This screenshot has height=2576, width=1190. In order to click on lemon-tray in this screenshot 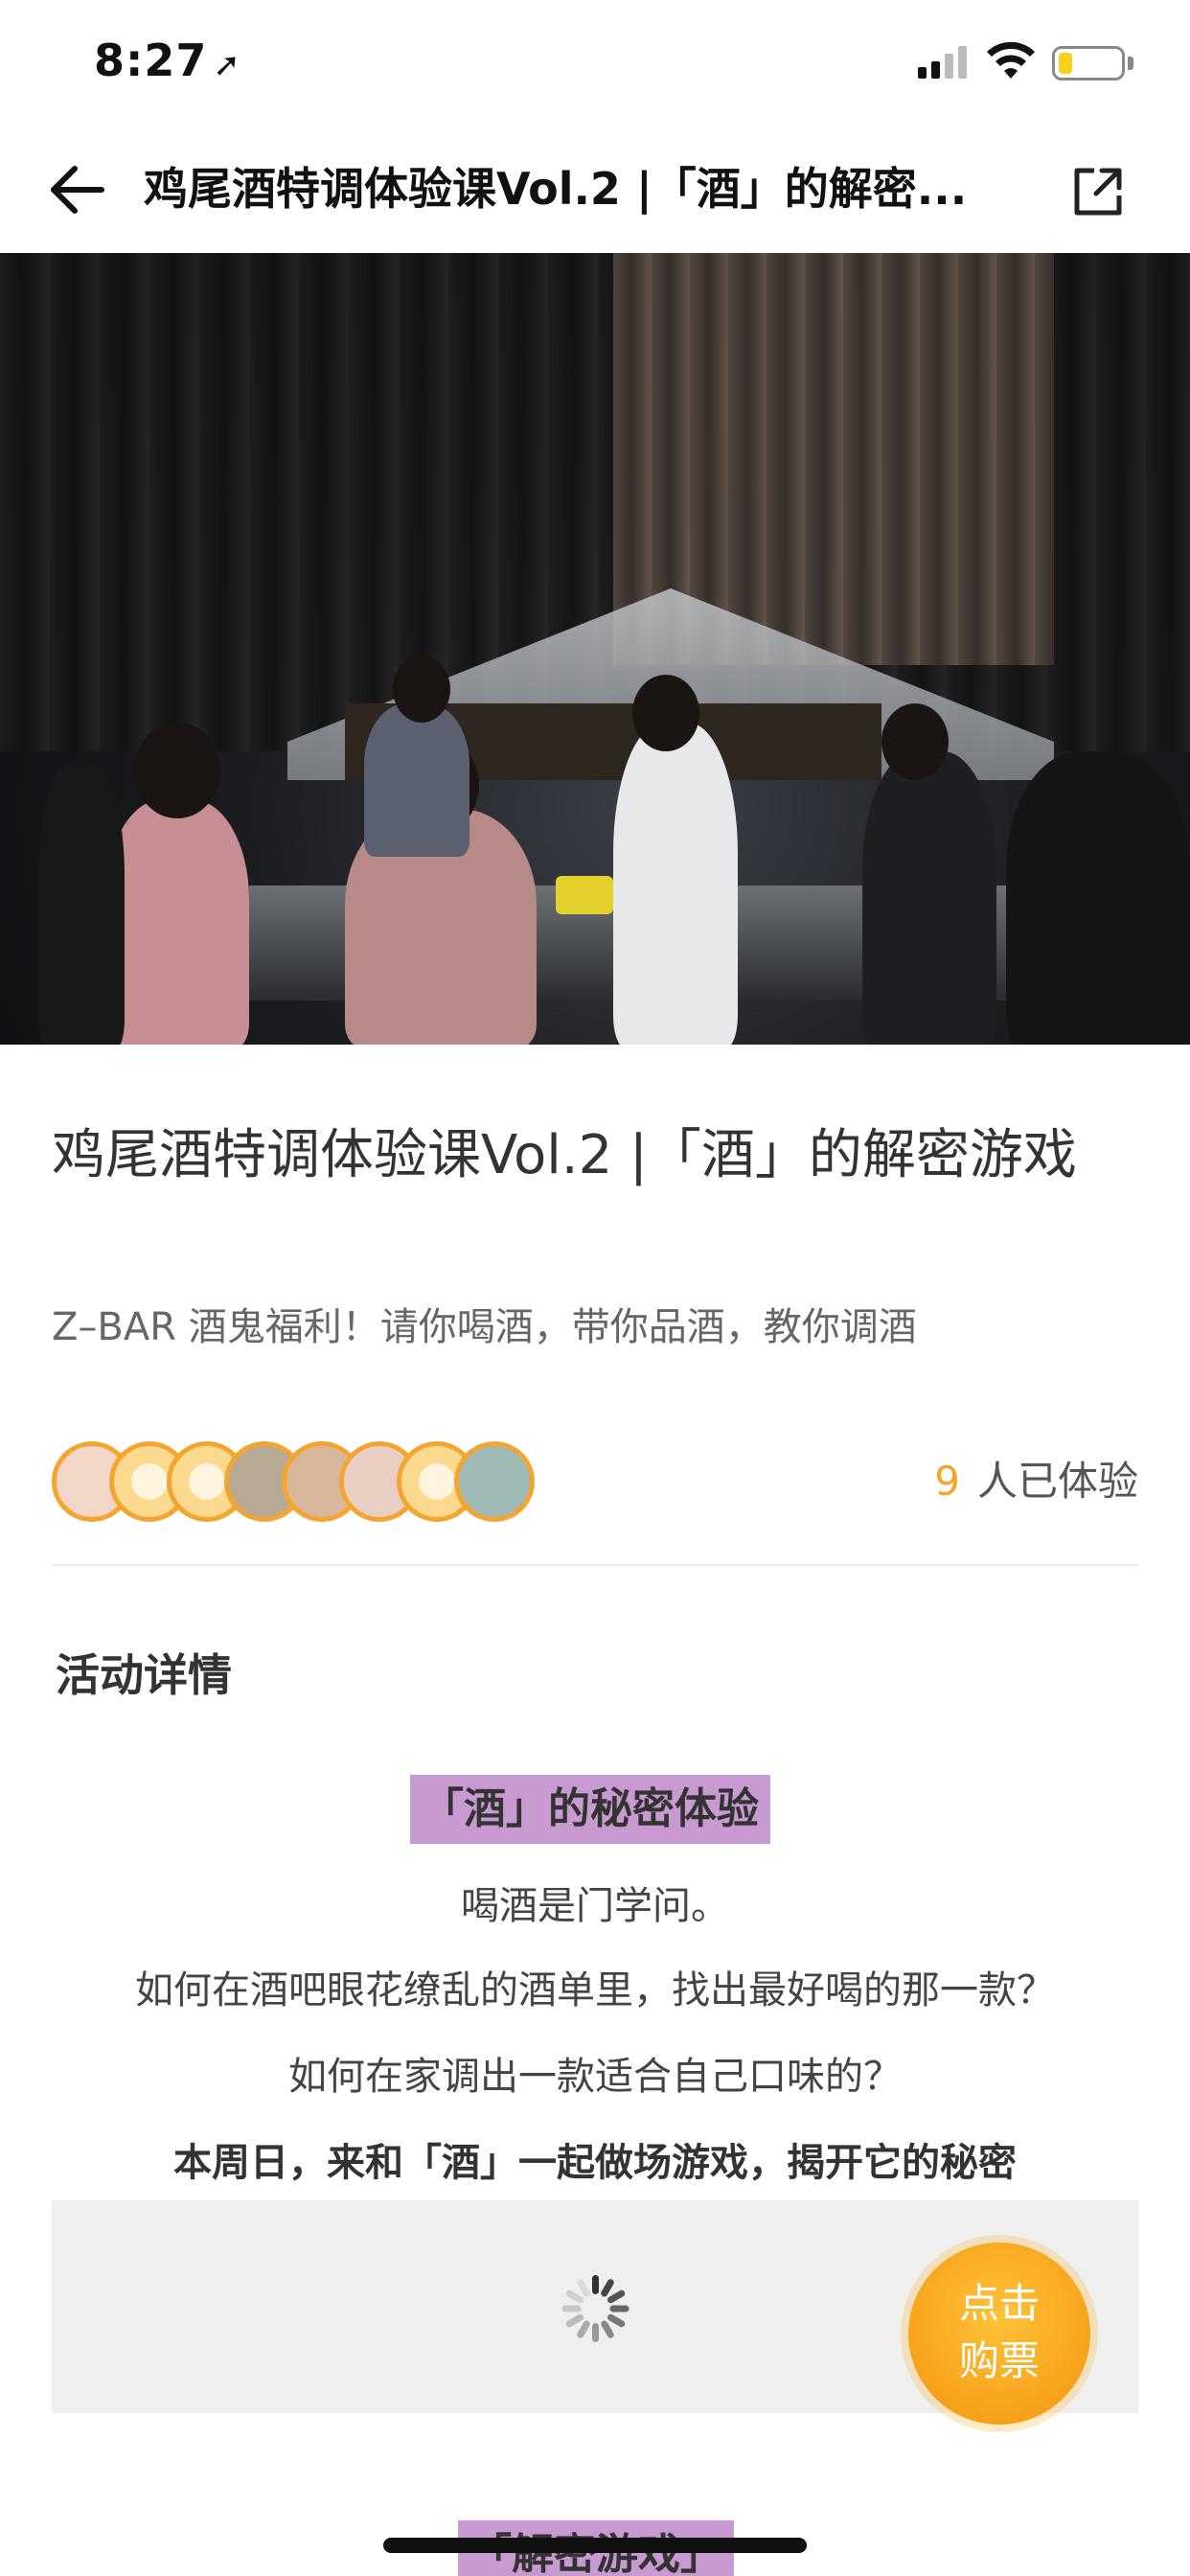, I will do `click(585, 895)`.